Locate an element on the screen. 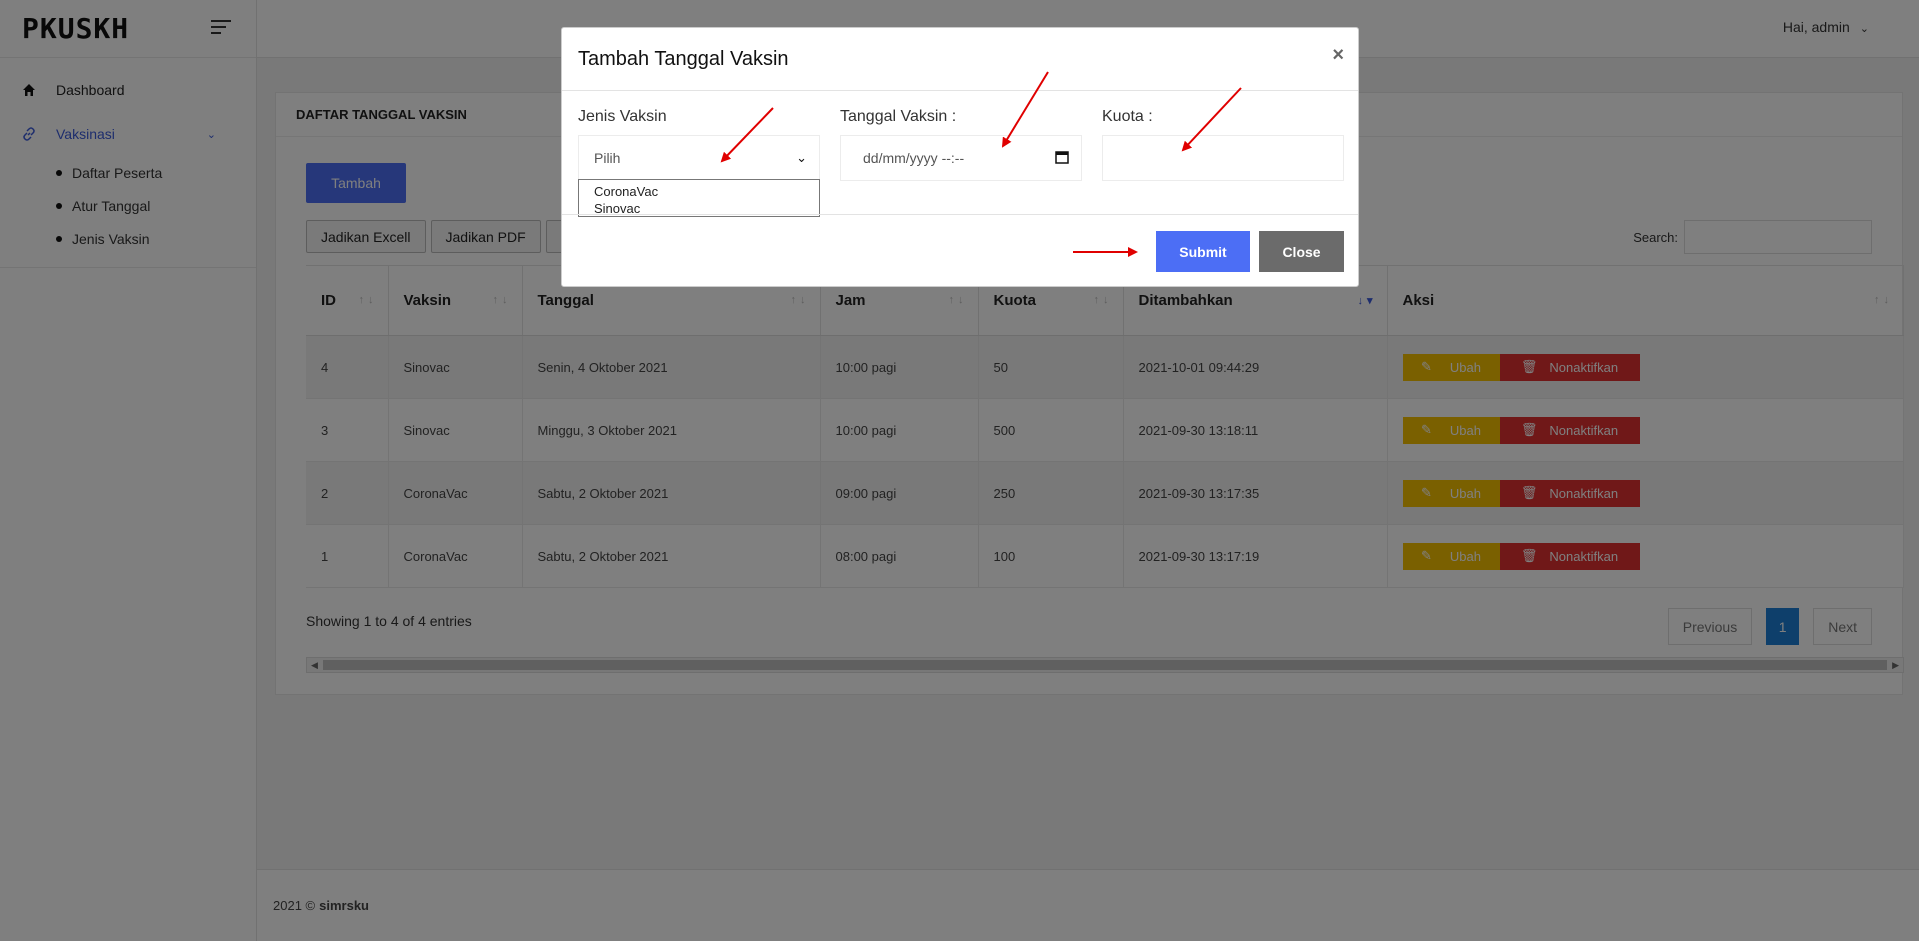  annotation-arrow-jenis is located at coordinates (747, 135).